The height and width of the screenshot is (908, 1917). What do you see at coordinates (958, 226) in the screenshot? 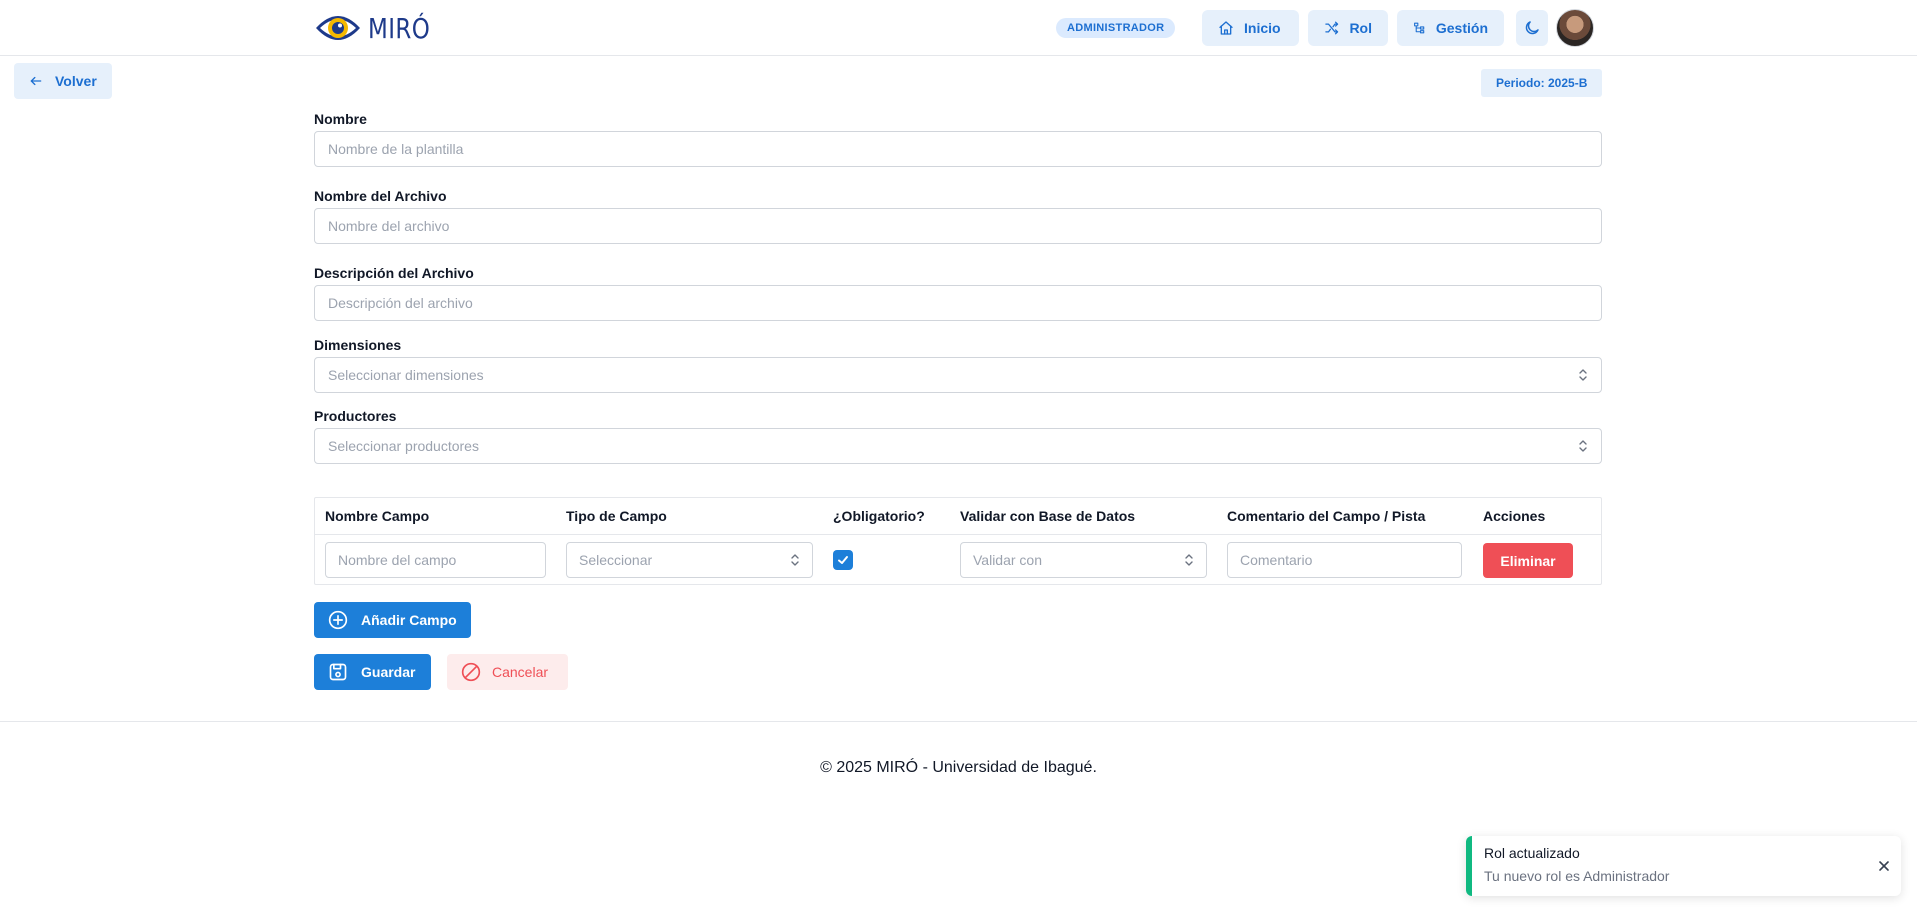
I see `nombre-archivo-input` at bounding box center [958, 226].